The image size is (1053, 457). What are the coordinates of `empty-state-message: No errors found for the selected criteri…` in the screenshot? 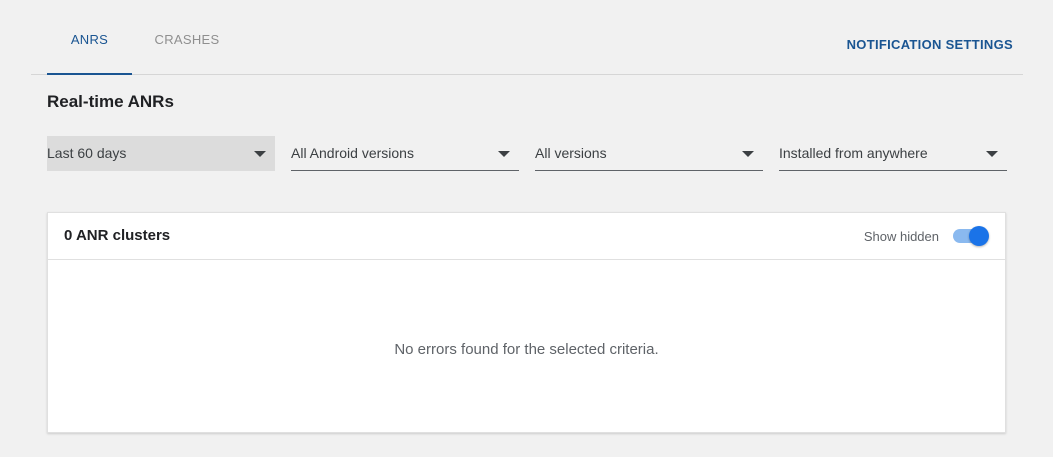 It's located at (526, 349).